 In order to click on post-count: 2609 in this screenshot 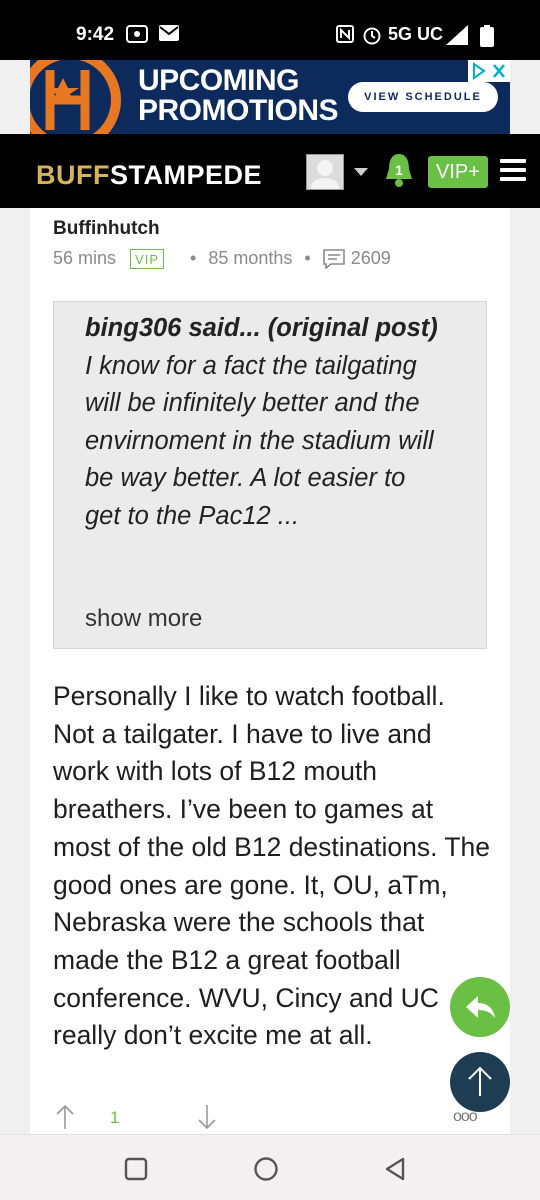, I will do `click(370, 258)`.